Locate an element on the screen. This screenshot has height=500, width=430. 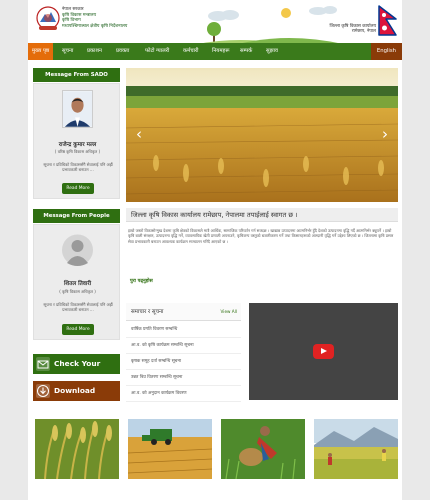
video-player is located at coordinates (323, 351).